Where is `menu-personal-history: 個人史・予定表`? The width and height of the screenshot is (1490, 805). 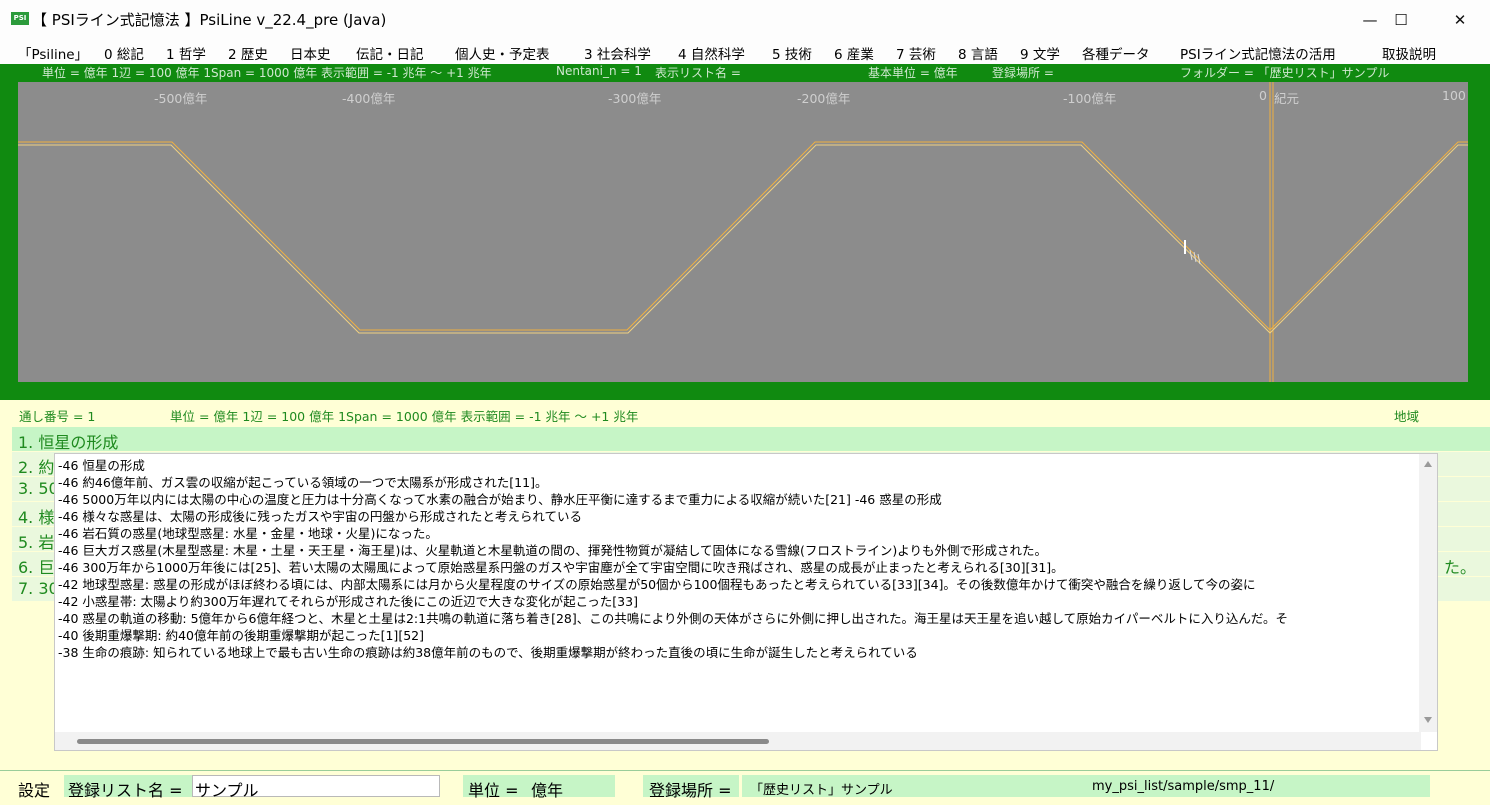 menu-personal-history: 個人史・予定表 is located at coordinates (502, 53).